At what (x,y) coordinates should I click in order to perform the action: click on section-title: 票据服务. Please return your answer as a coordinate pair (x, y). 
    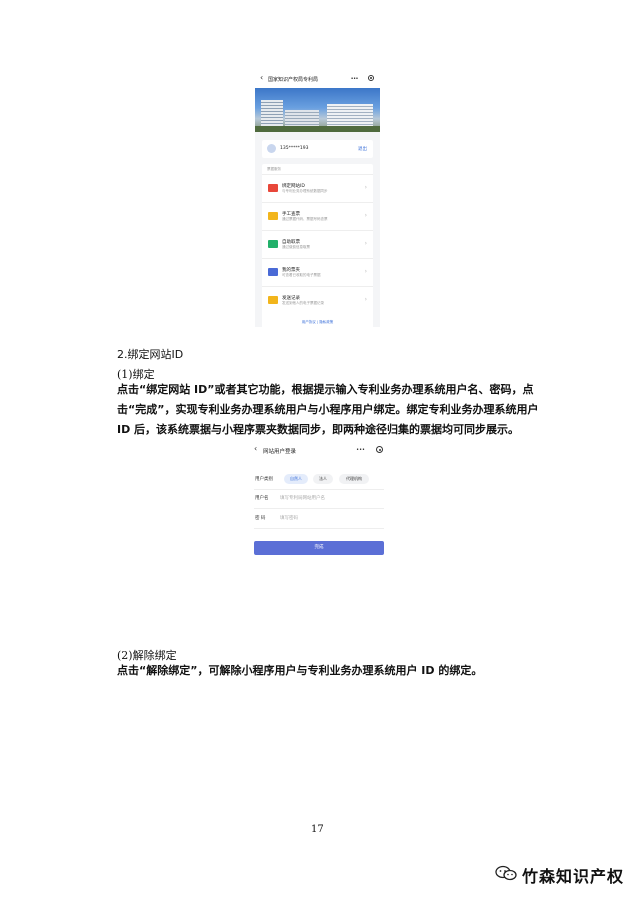
    Looking at the image, I should click on (274, 169).